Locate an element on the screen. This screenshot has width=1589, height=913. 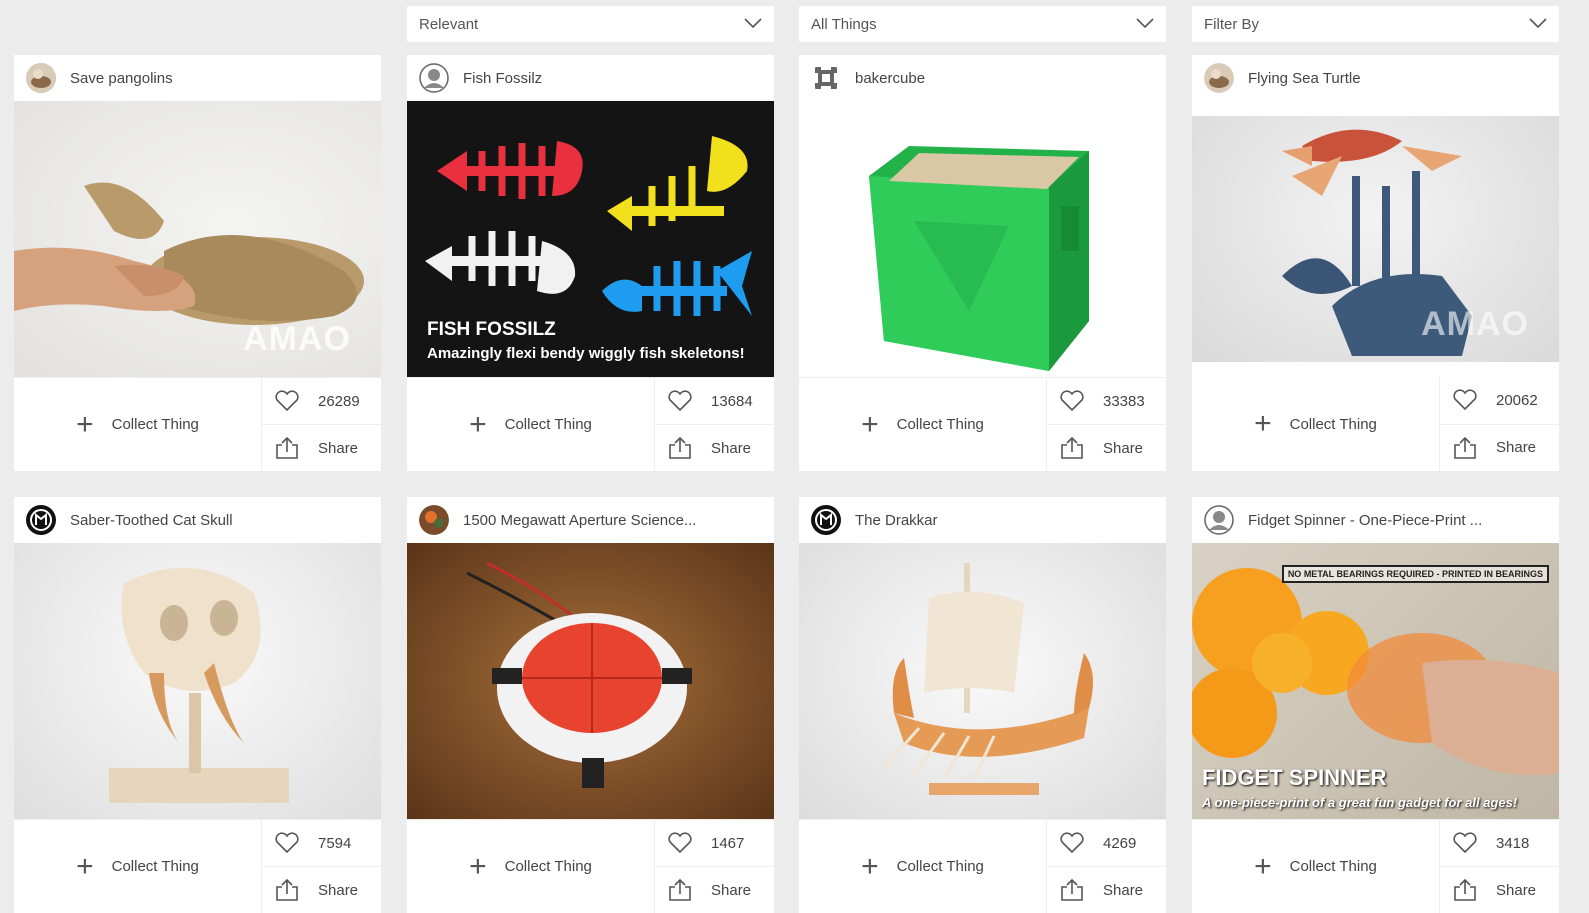
card-header: Flying Sea Turtle is located at coordinates (1375, 78).